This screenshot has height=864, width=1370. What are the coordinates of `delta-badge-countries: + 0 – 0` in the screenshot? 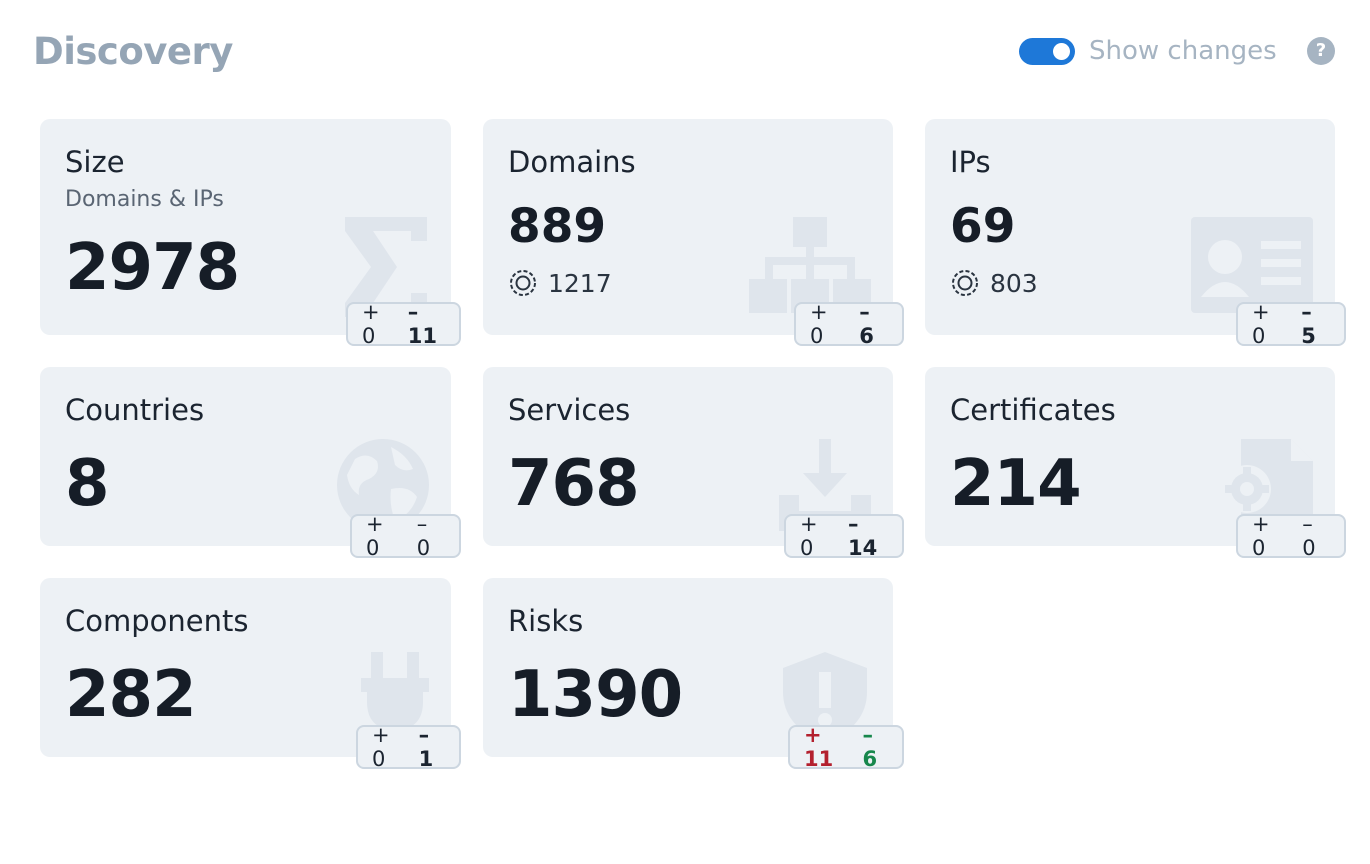 It's located at (405, 536).